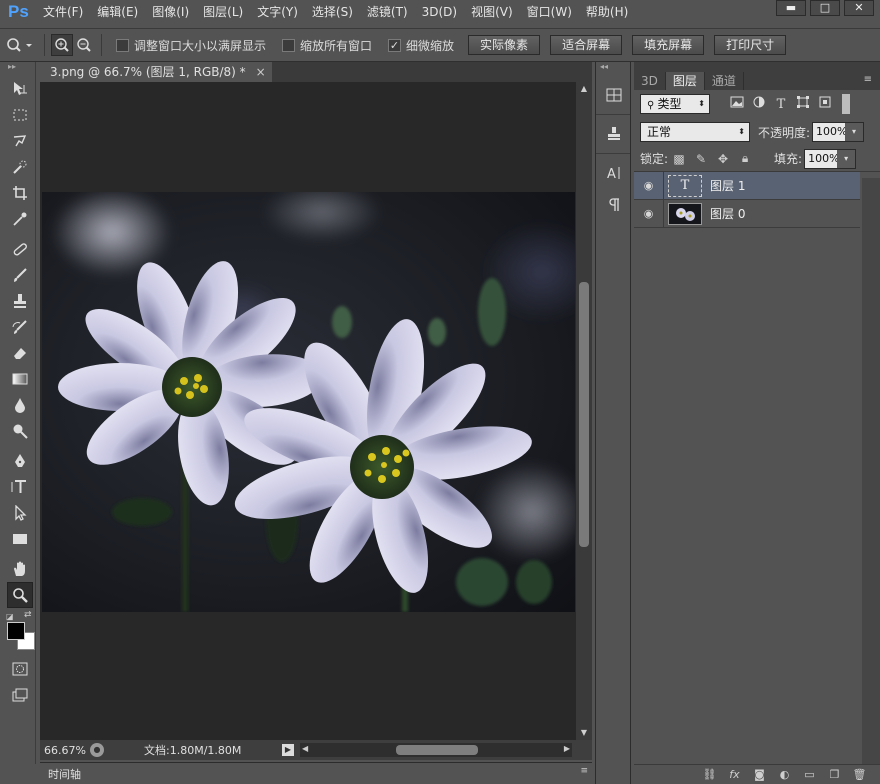 This screenshot has height=784, width=880. What do you see at coordinates (709, 774) in the screenshot?
I see `link-layers-icon: ⛓` at bounding box center [709, 774].